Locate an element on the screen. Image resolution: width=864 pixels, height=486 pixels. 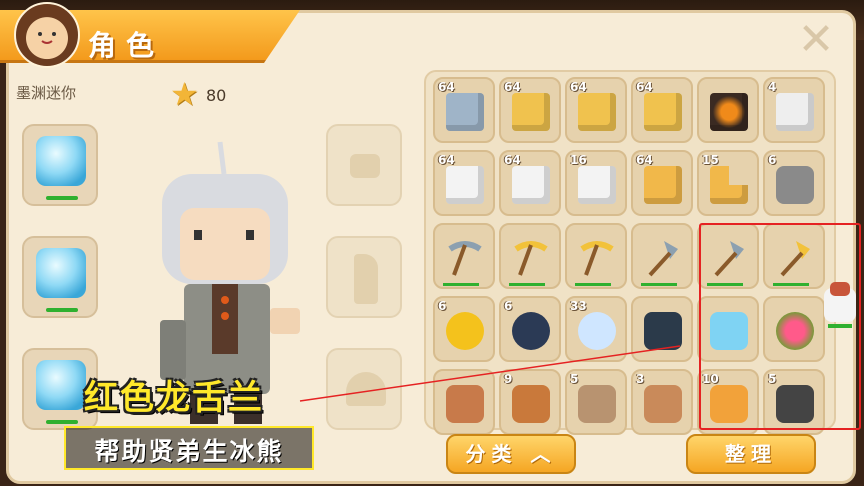
item-count: 3 is located at coordinates (640, 379).